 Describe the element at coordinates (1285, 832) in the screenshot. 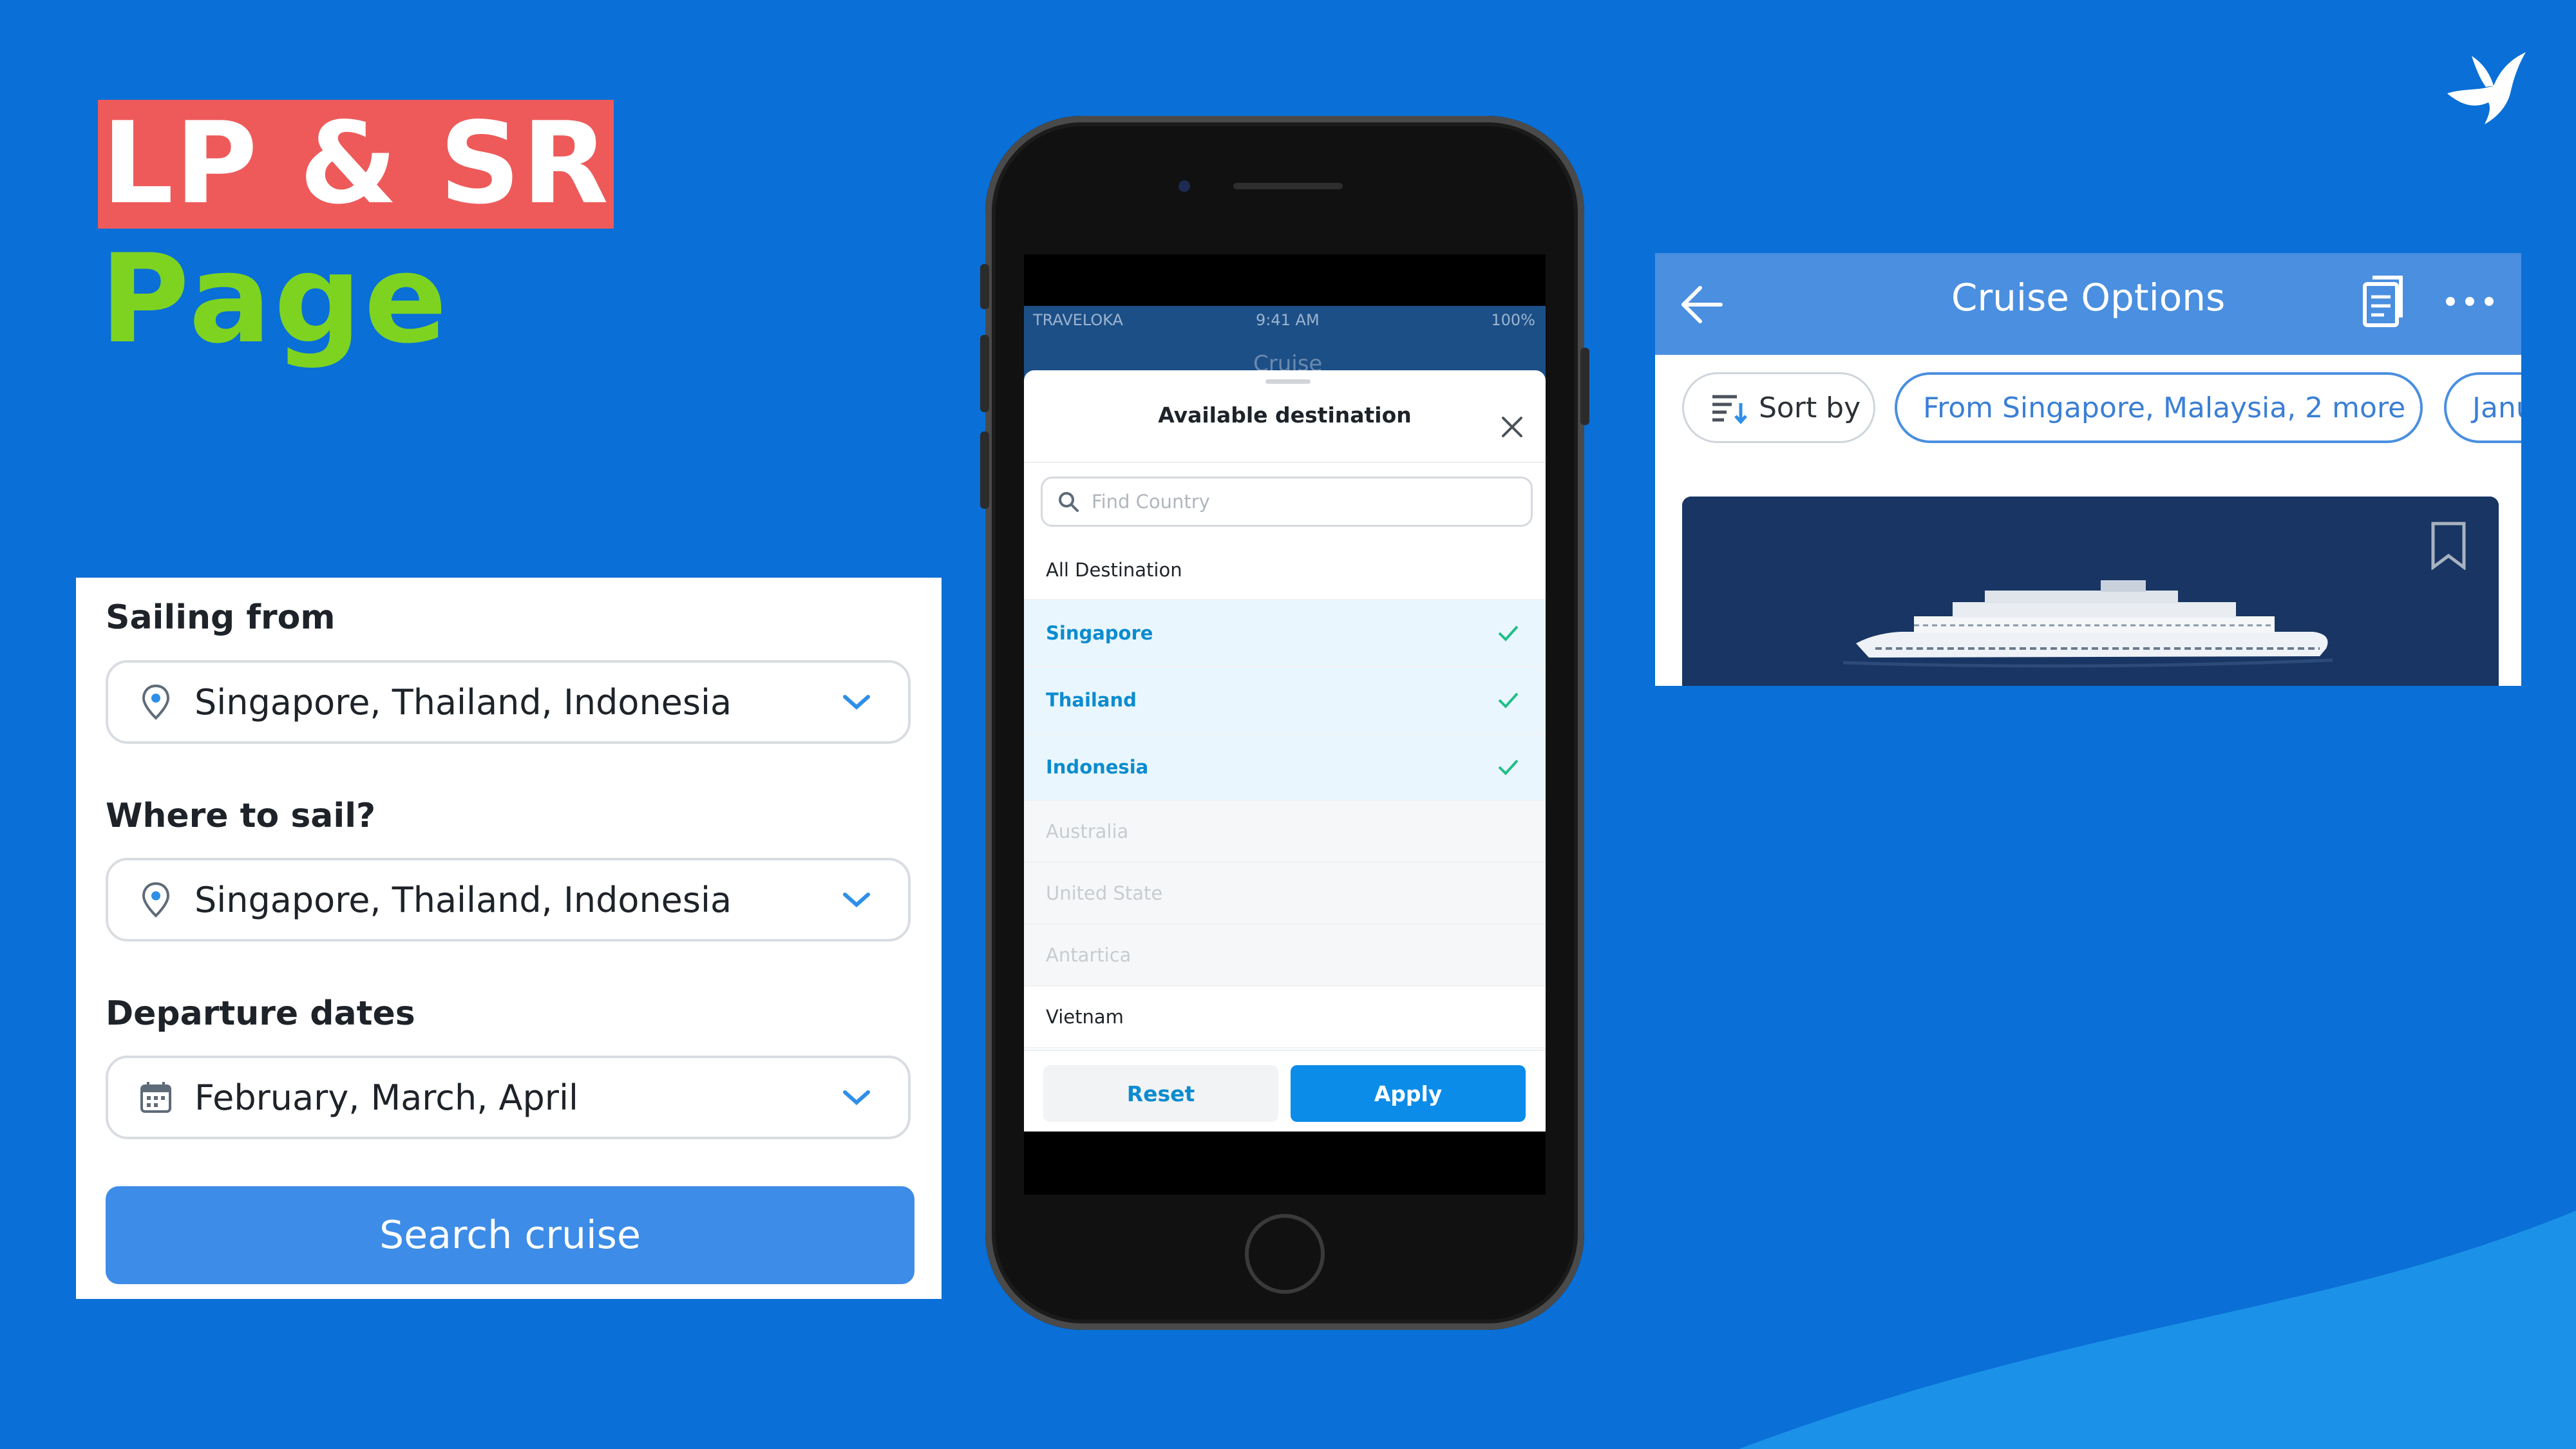

I see `destination-item-australia: Australia` at that location.